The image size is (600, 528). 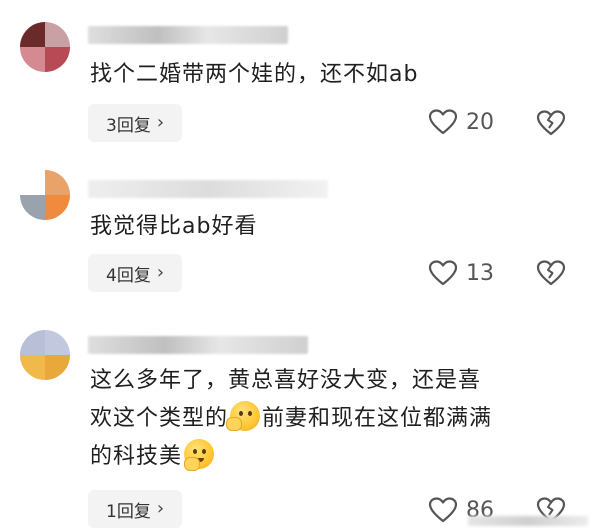 I want to click on comment-line: 欢这个类型的 前妻和现在这位都满满, so click(x=335, y=419).